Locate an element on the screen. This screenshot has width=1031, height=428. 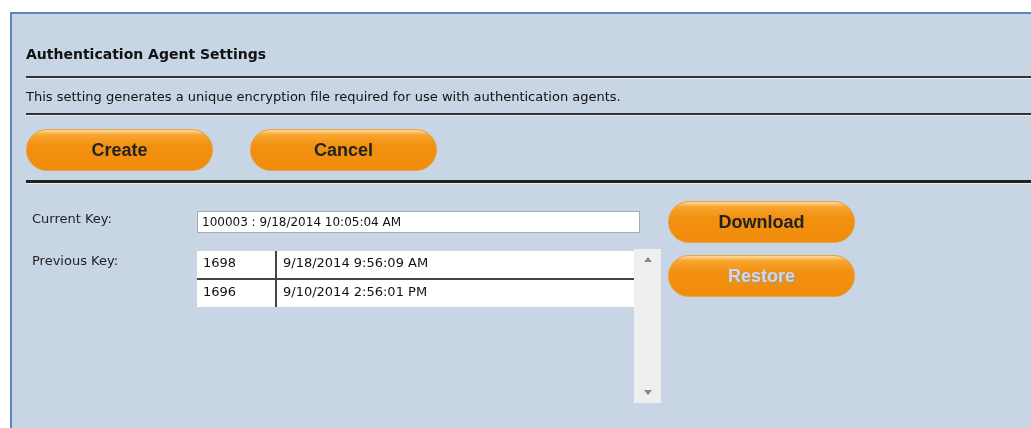
create-button: Create is located at coordinates (119, 150).